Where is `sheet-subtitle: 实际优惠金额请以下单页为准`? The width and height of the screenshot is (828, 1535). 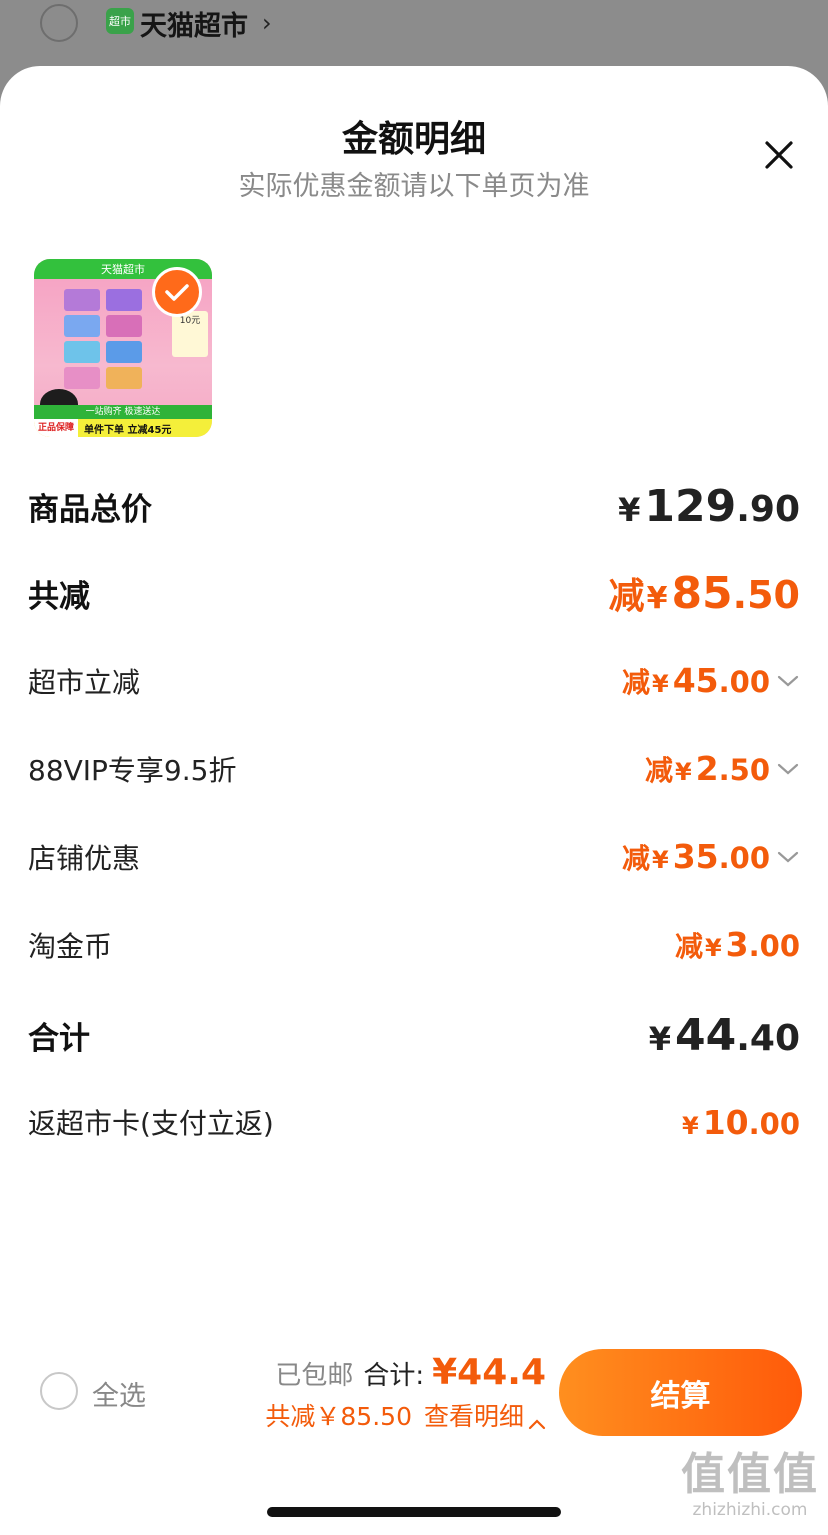 sheet-subtitle: 实际优惠金额请以下单页为准 is located at coordinates (414, 186).